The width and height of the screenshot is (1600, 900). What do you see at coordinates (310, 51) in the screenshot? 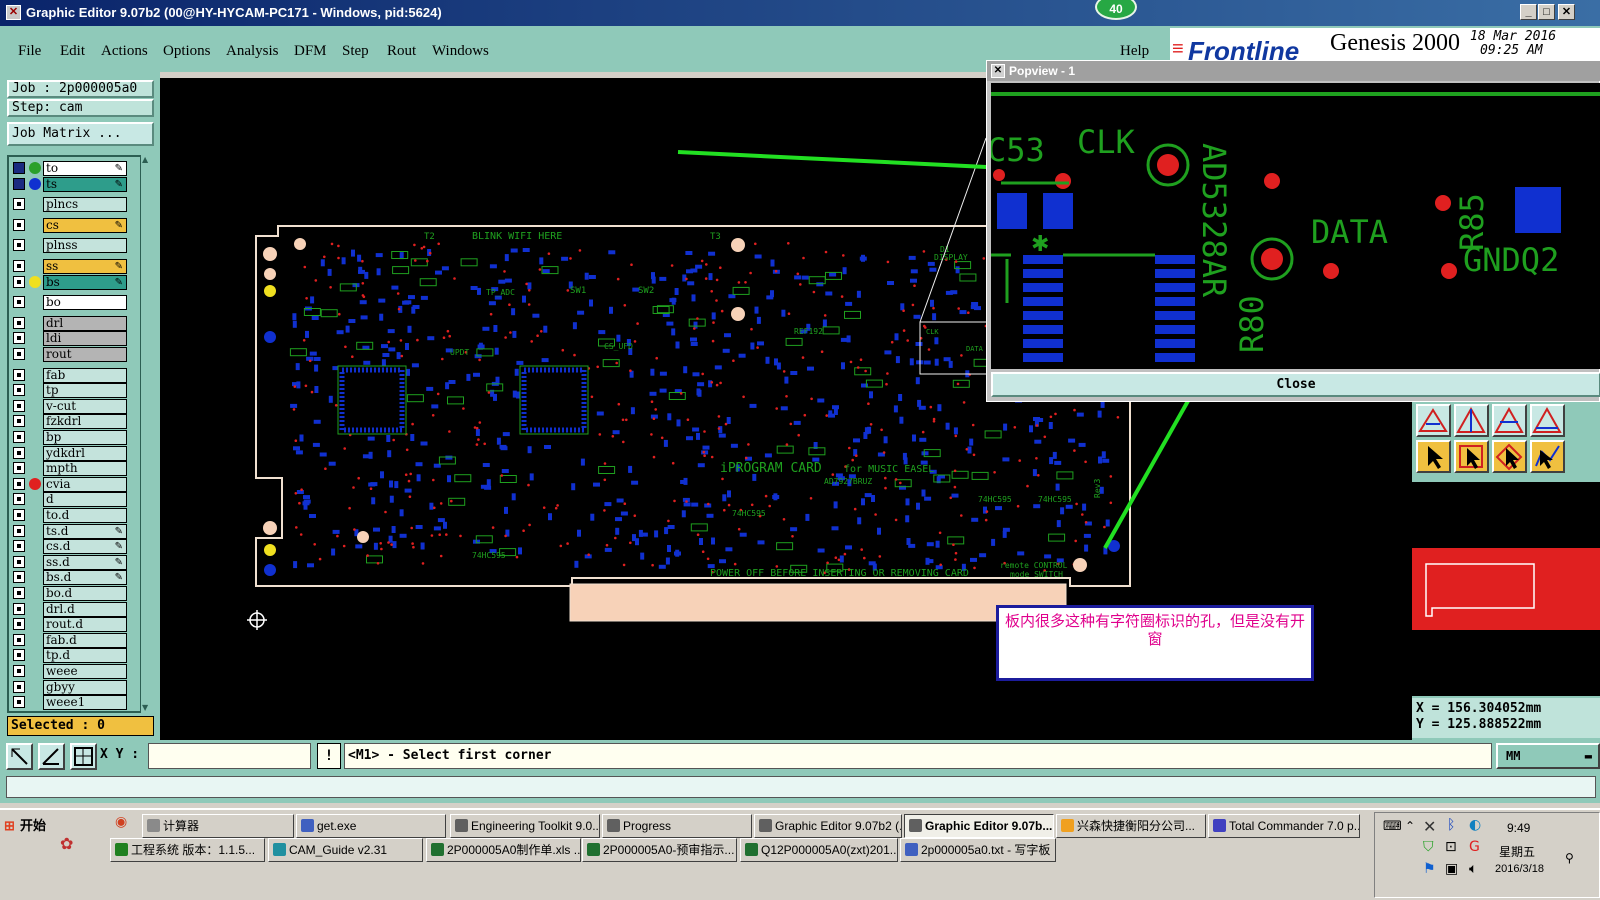
I see `menu-dfm: DFM` at bounding box center [310, 51].